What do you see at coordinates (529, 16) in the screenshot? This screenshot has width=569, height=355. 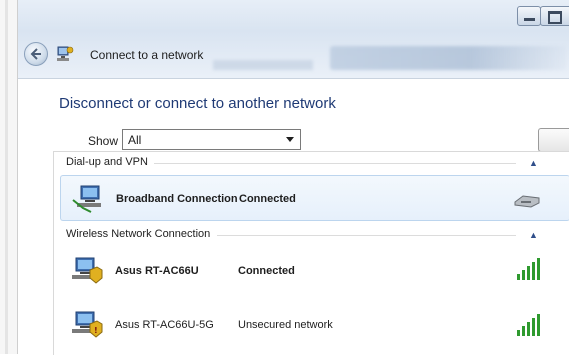 I see `minimize-button` at bounding box center [529, 16].